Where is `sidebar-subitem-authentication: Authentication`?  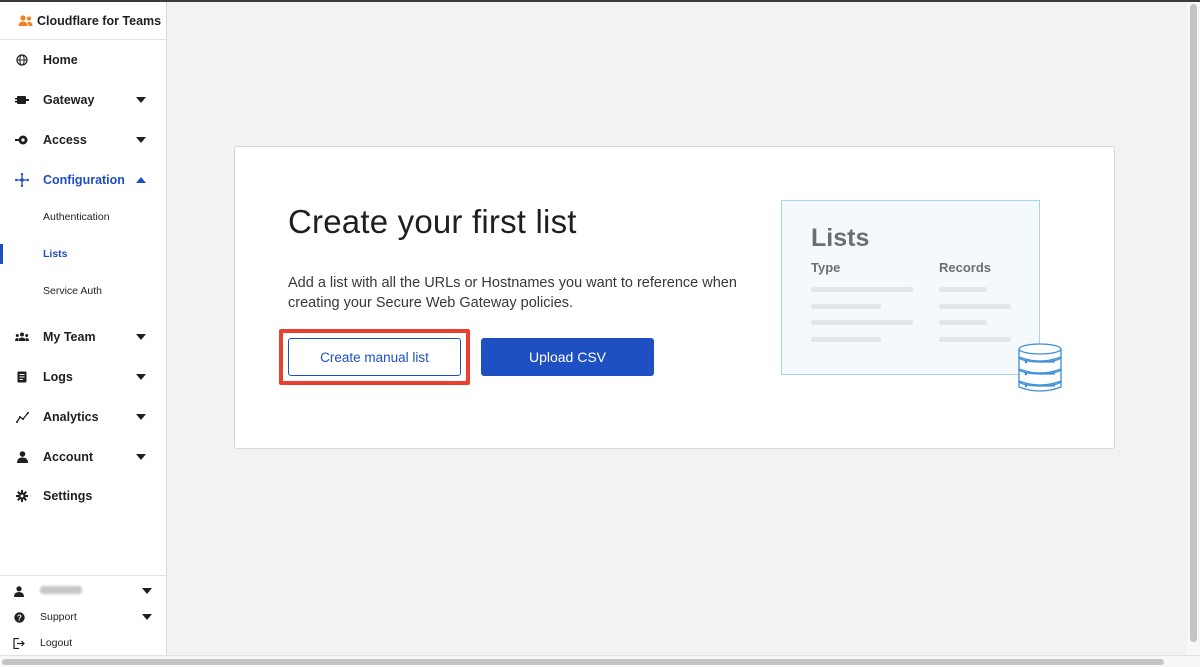 sidebar-subitem-authentication: Authentication is located at coordinates (83, 217).